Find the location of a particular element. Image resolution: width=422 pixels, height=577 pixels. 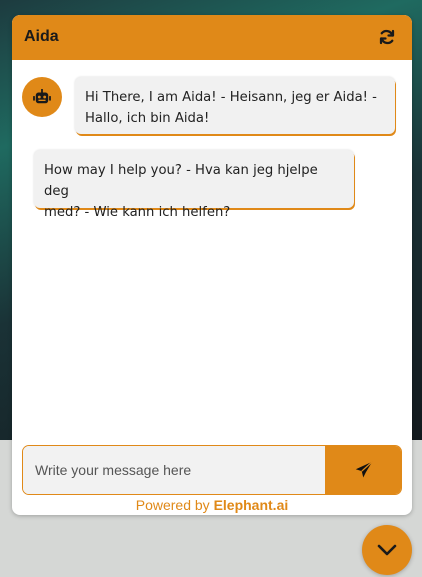

brand-link: Elephant.ai is located at coordinates (251, 505).